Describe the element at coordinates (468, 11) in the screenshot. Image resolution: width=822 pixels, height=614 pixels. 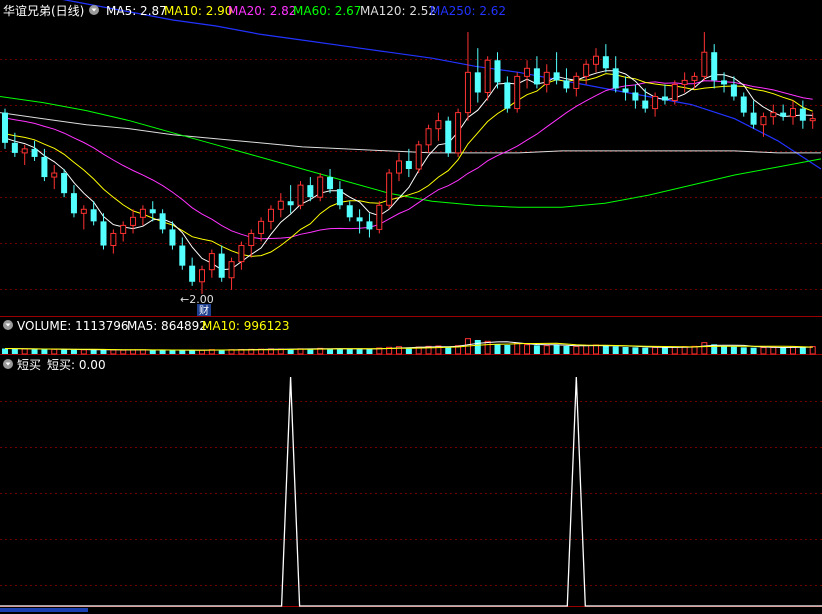
I see `ma250-label: MA250: 2.62` at that location.